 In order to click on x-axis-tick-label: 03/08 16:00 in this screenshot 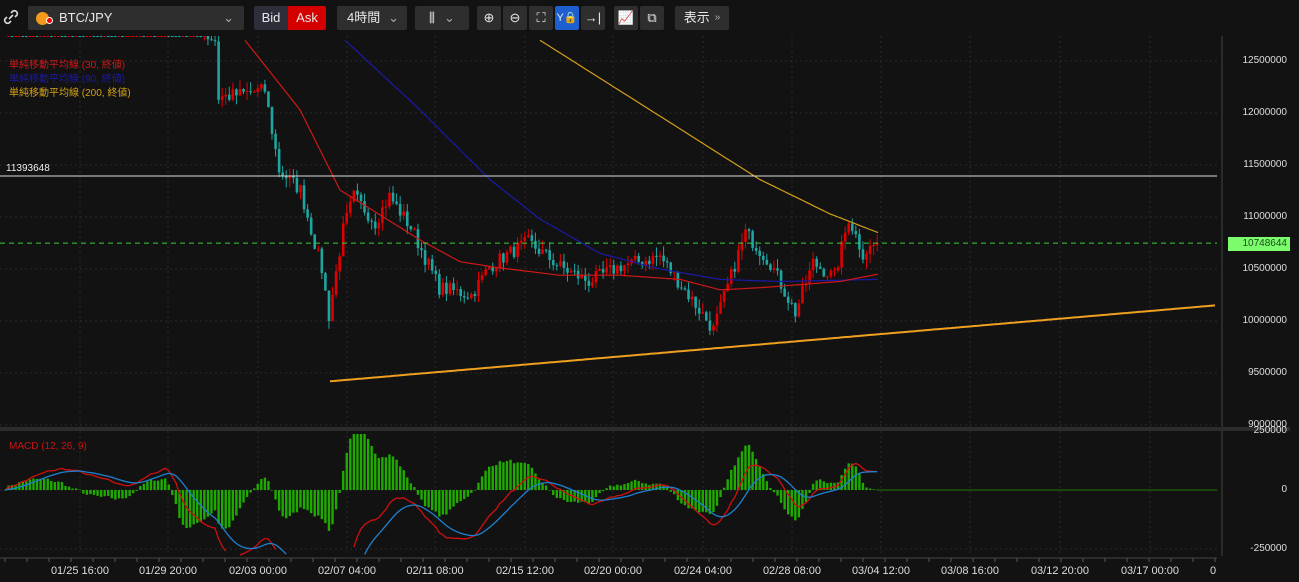, I will do `click(970, 571)`.